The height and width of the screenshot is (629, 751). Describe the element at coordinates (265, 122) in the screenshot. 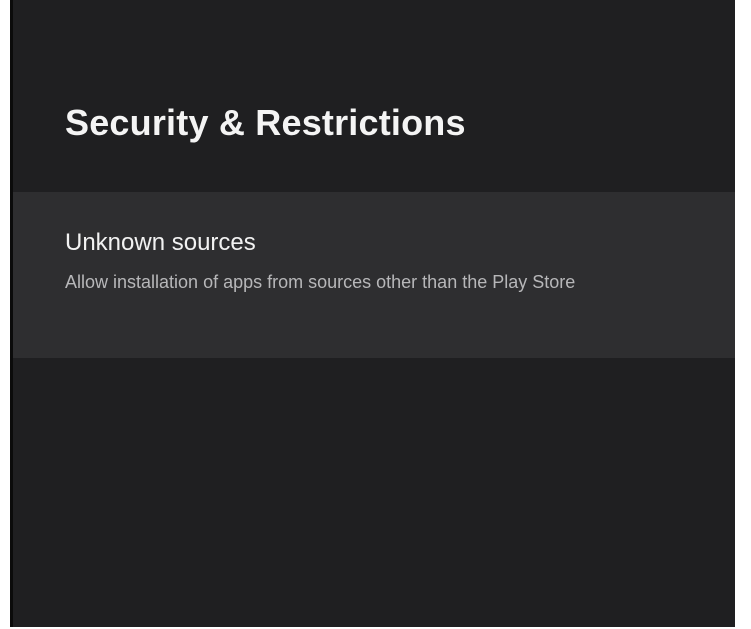

I see `page-title: Security & Restrictions` at that location.